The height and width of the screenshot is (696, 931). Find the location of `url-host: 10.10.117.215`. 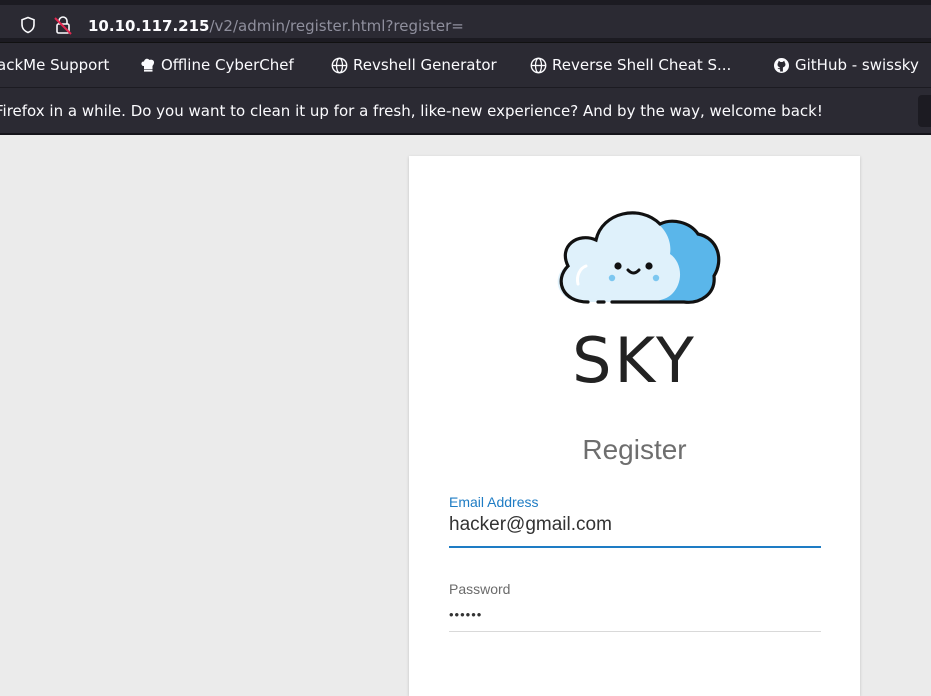

url-host: 10.10.117.215 is located at coordinates (149, 26).